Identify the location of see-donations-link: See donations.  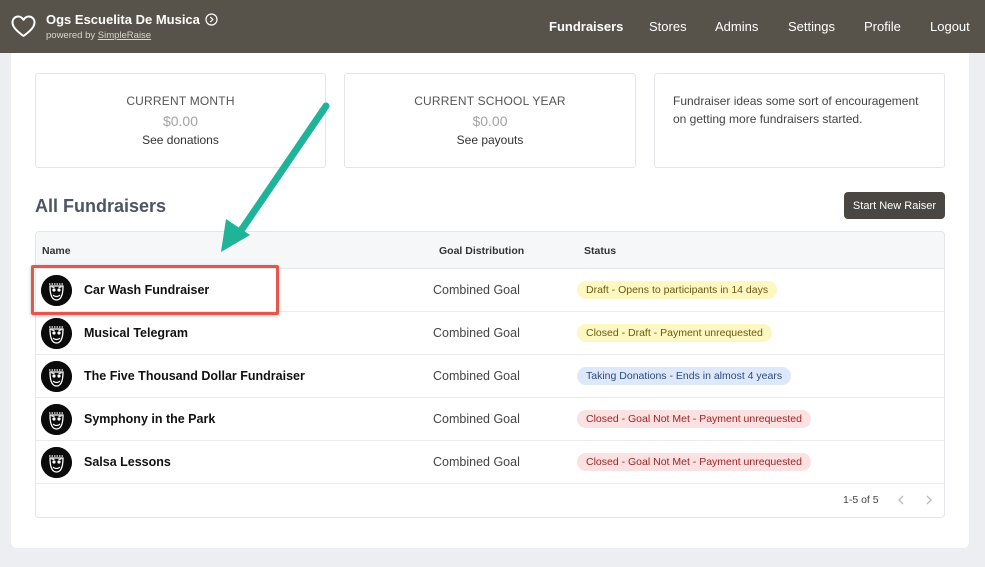
(180, 140).